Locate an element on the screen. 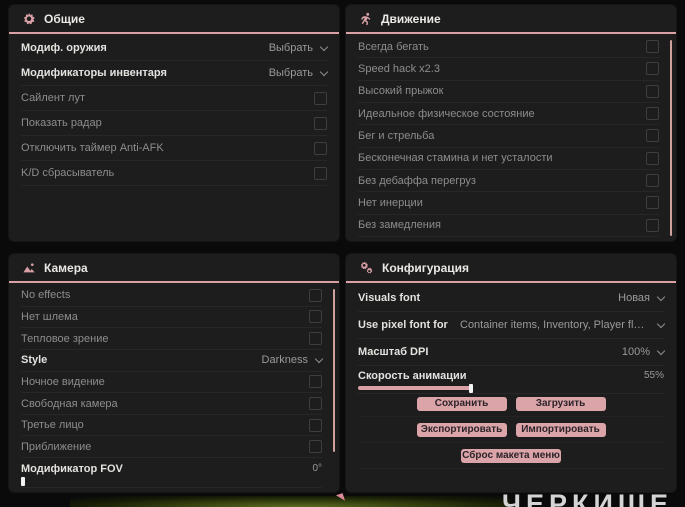 Image resolution: width=685 pixels, height=507 pixels. setting-label: Третье лицо is located at coordinates (52, 425).